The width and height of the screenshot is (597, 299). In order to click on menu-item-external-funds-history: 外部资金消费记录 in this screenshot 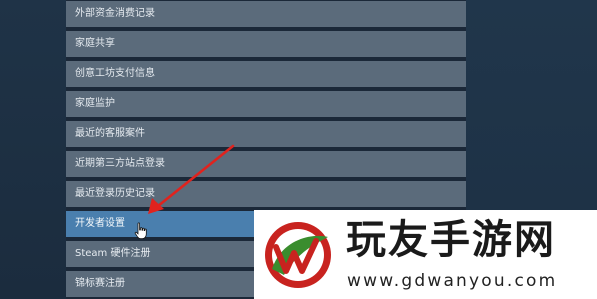, I will do `click(266, 14)`.